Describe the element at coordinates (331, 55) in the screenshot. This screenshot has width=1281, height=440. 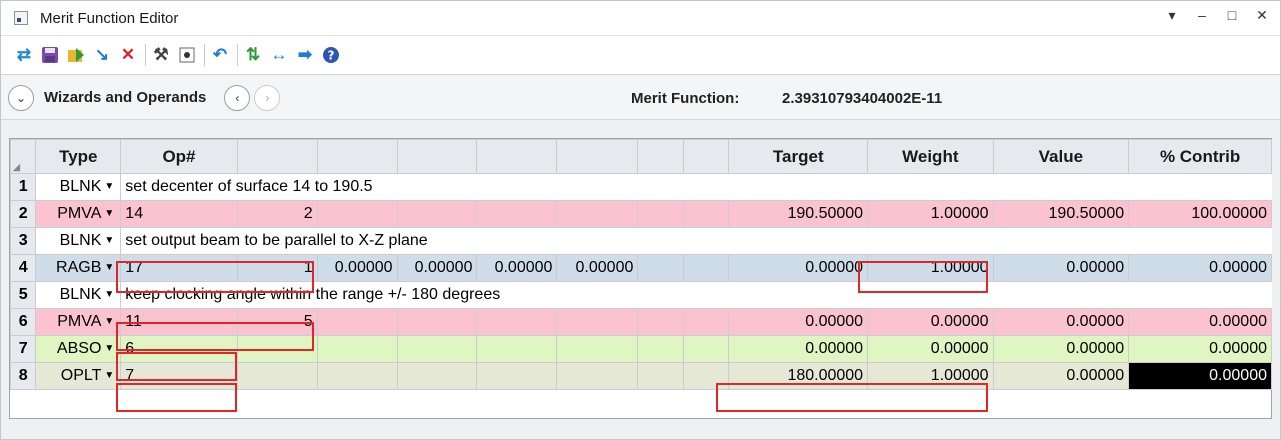
I see `help-icon: ?` at that location.